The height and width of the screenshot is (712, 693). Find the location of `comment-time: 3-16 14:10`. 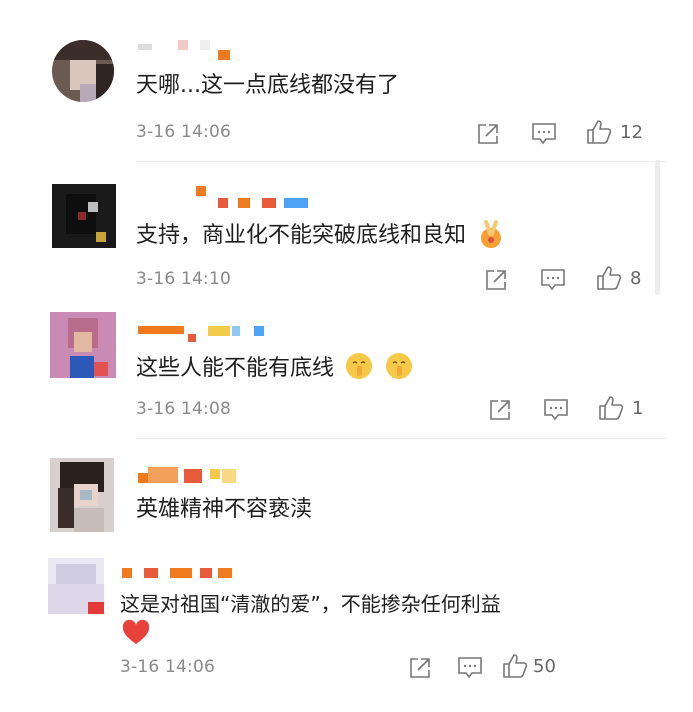

comment-time: 3-16 14:10 is located at coordinates (183, 279).